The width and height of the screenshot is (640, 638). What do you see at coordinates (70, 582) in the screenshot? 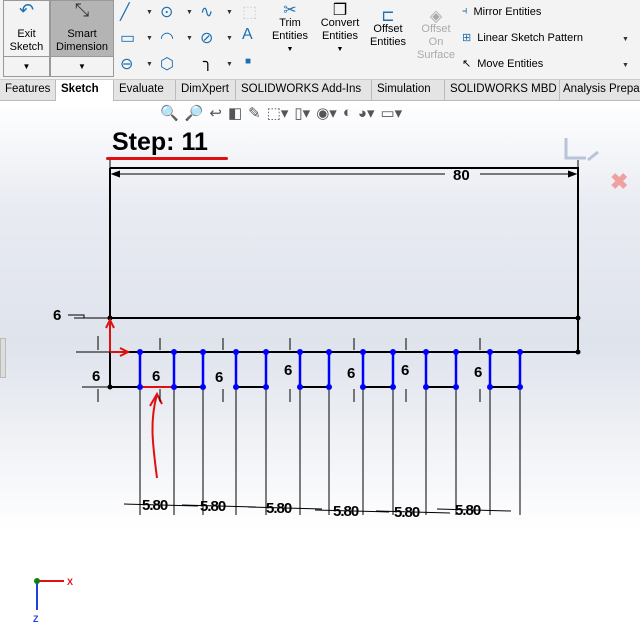
I see `svg-text: X` at bounding box center [70, 582].